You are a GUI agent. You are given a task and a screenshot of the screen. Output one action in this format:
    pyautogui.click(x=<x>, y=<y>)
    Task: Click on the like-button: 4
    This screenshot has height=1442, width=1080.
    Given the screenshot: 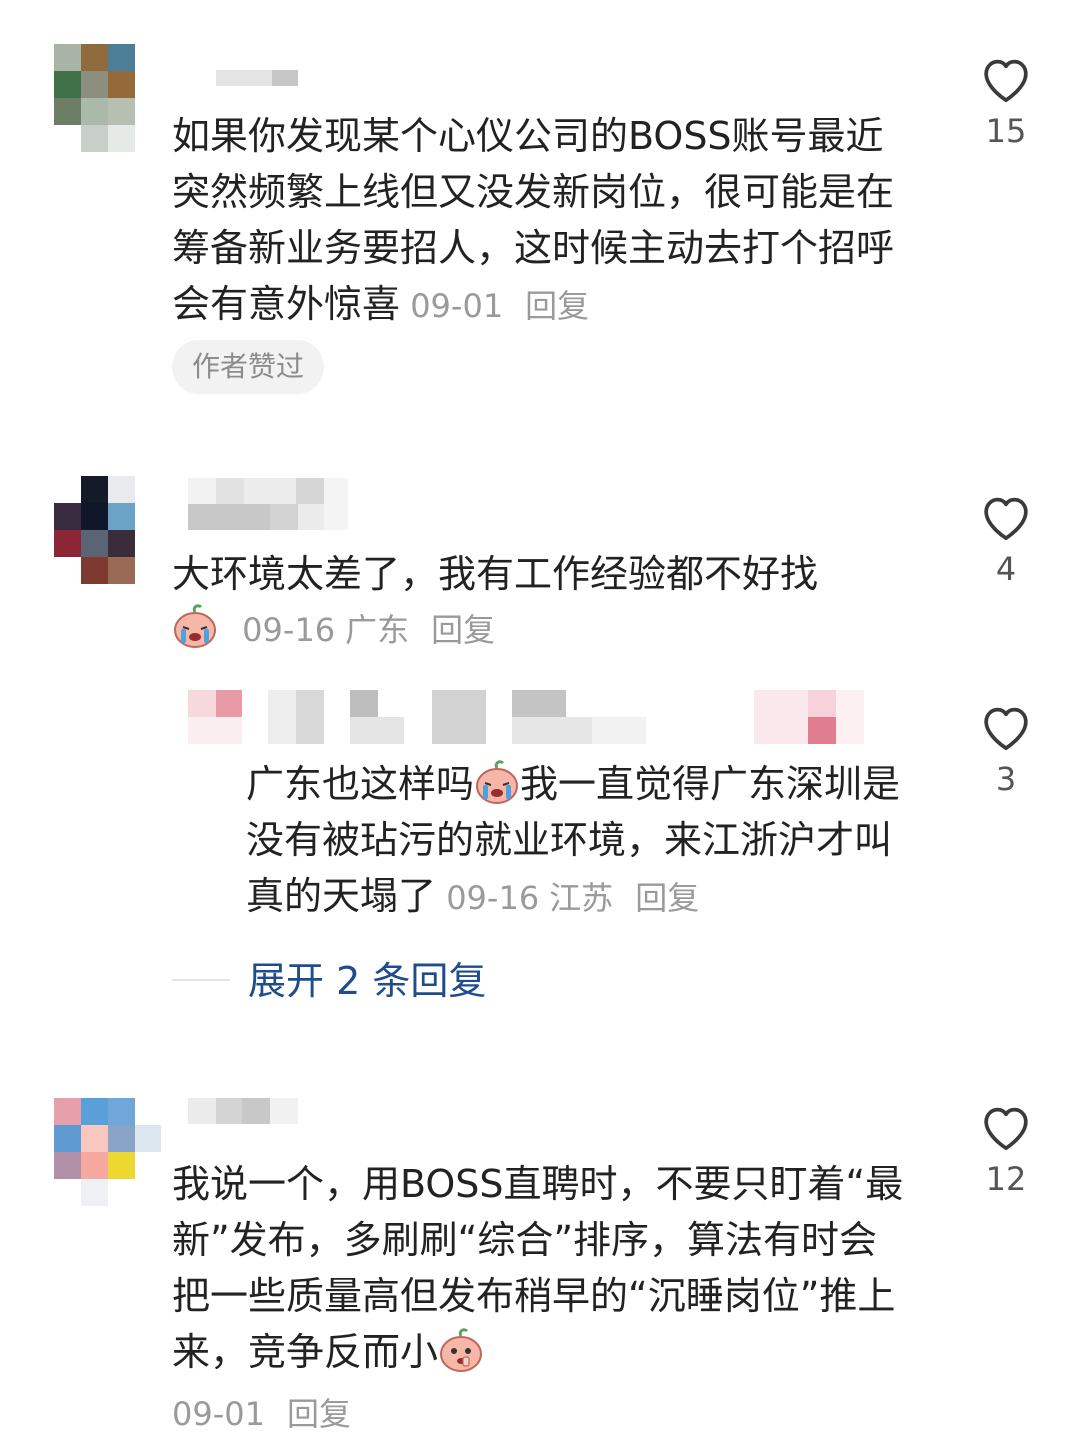 What is the action you would take?
    pyautogui.click(x=1006, y=539)
    